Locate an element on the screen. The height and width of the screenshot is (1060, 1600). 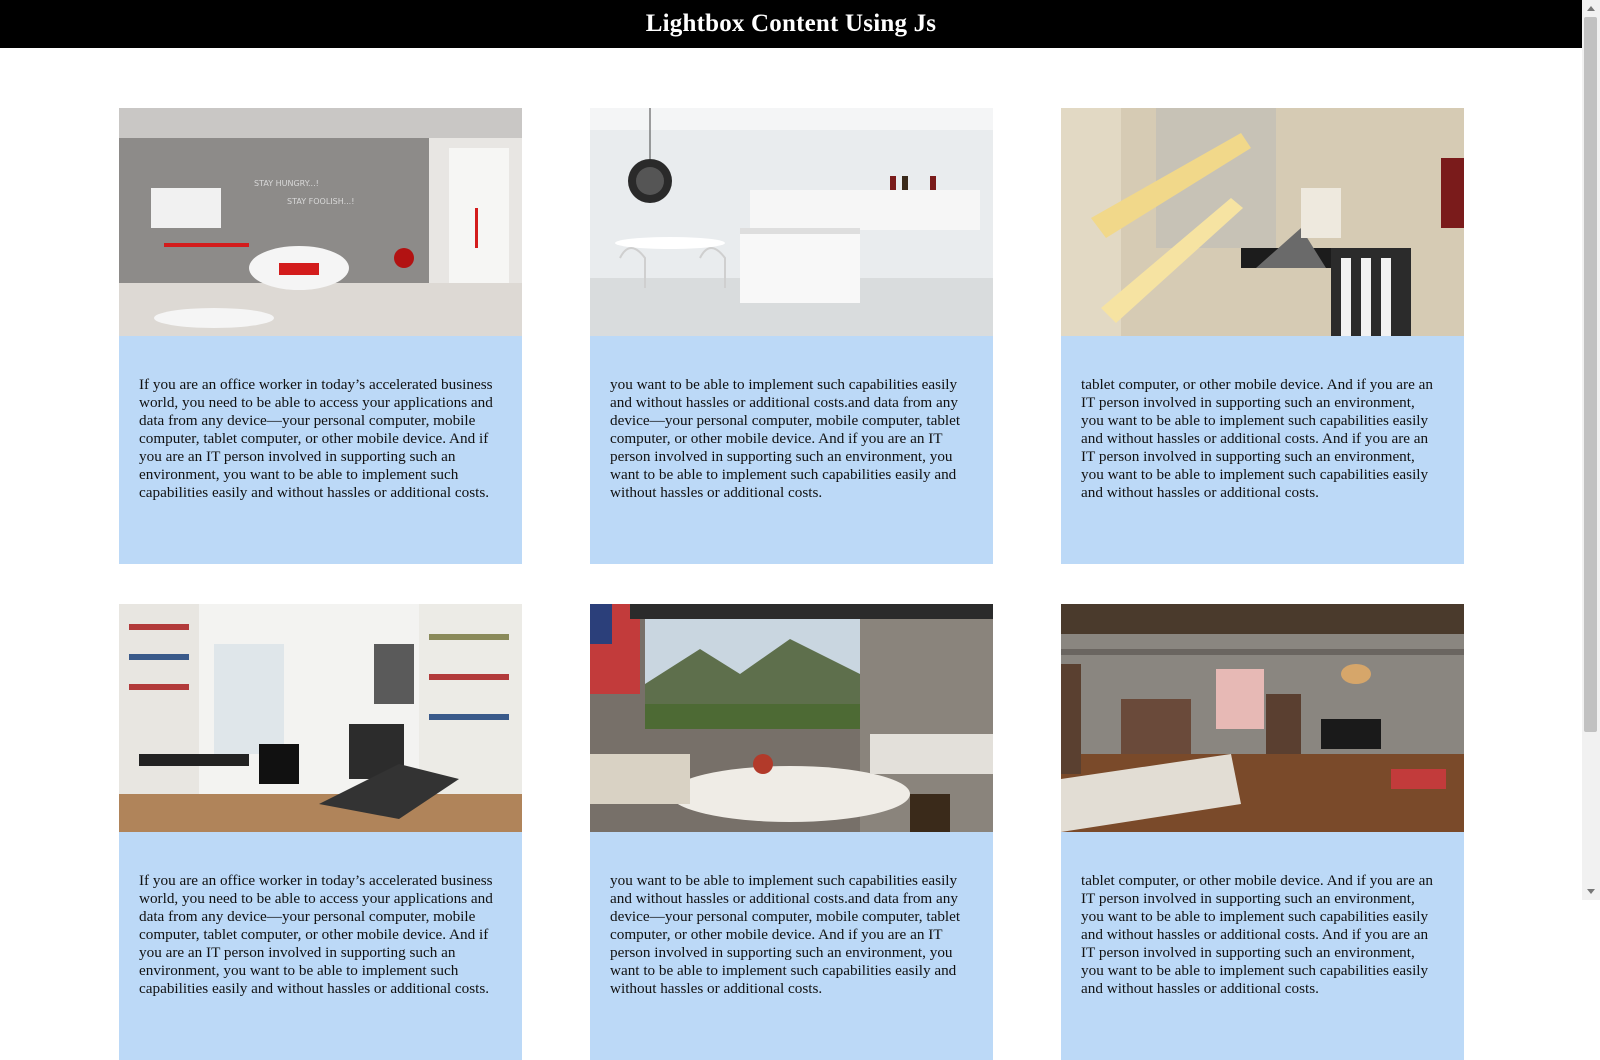
loft-bedroom-image is located at coordinates (1262, 718).